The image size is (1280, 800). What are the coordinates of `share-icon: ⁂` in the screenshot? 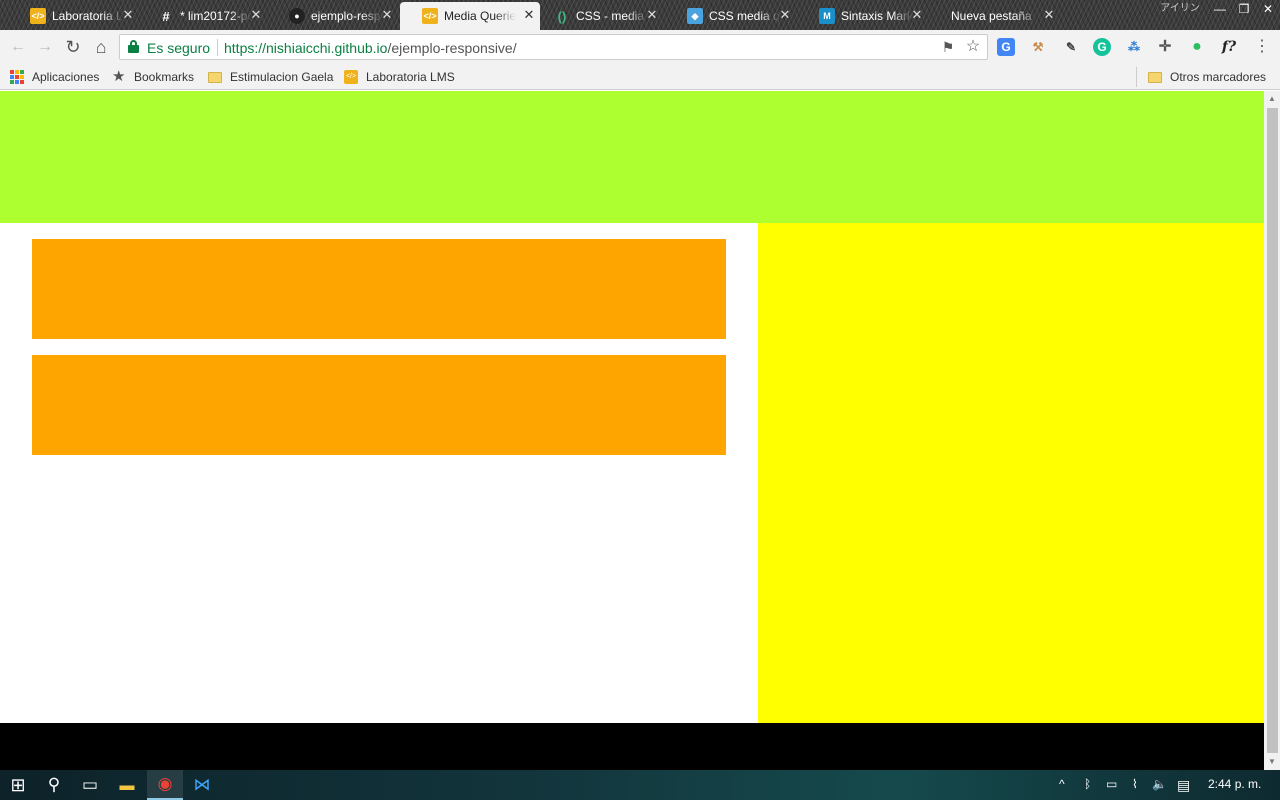 It's located at (1134, 47).